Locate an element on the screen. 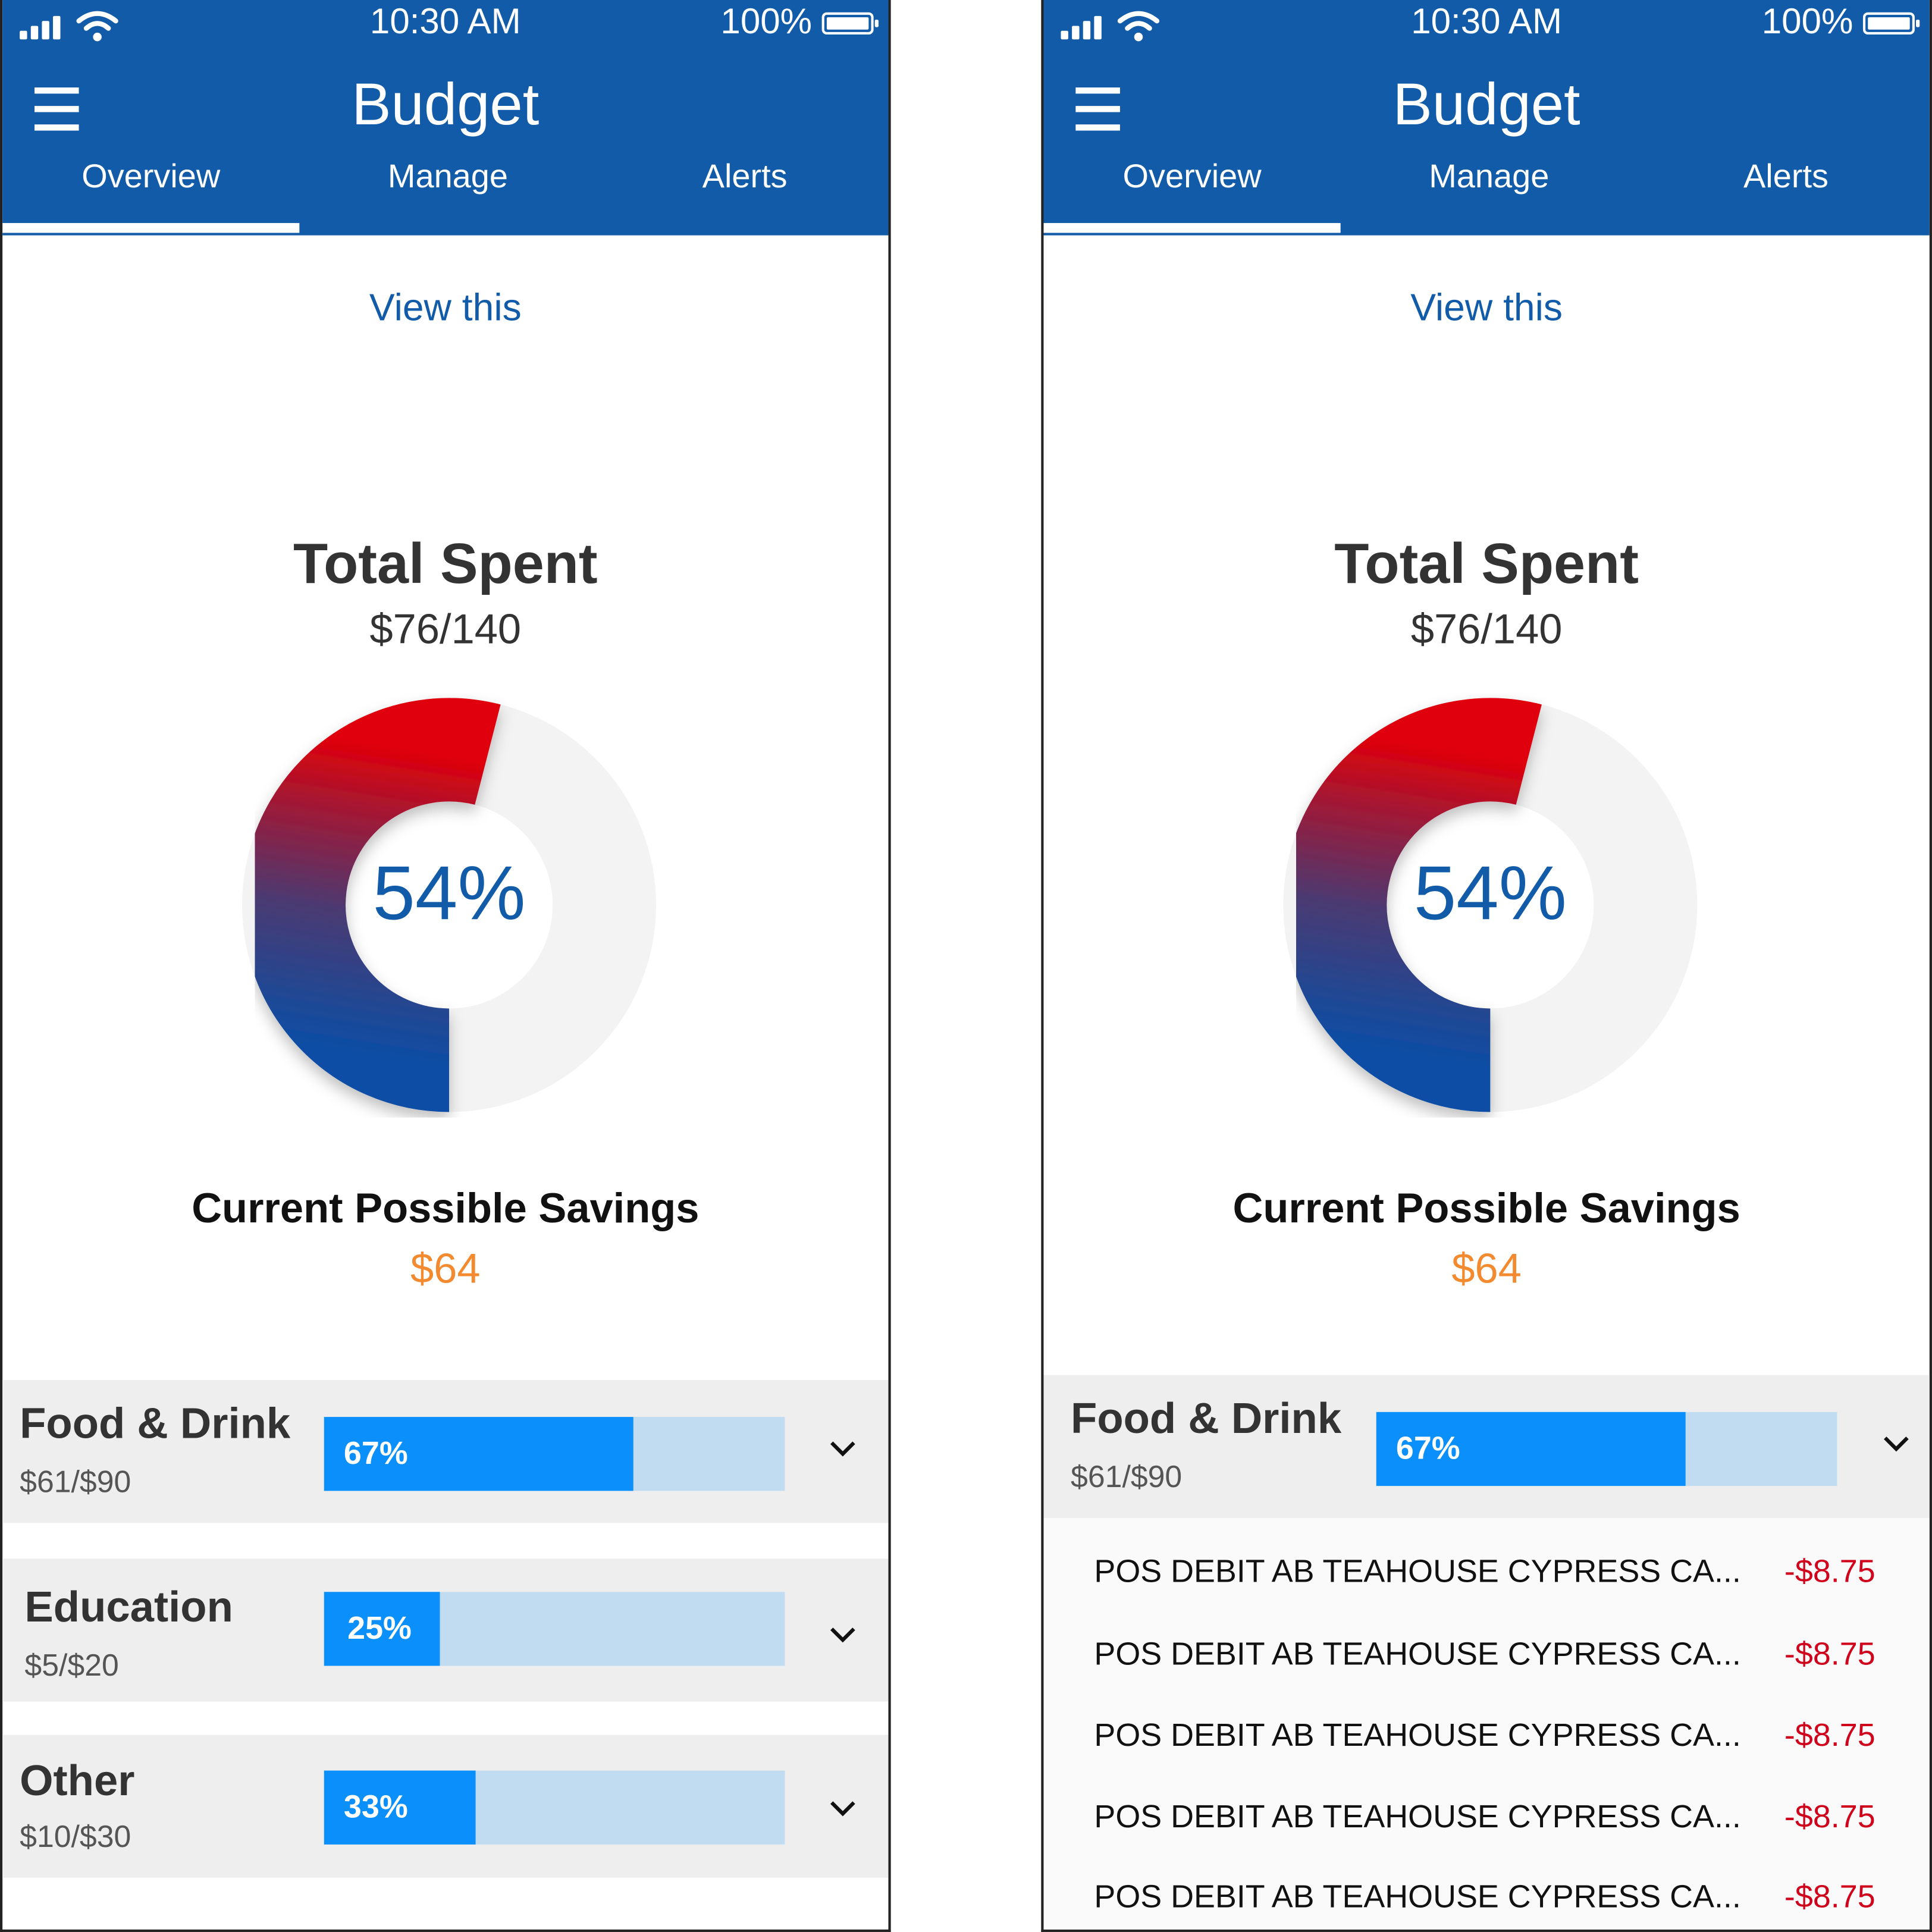 This screenshot has width=1932, height=1932. category-row-other: Other $10/$30 33% is located at coordinates (445, 1806).